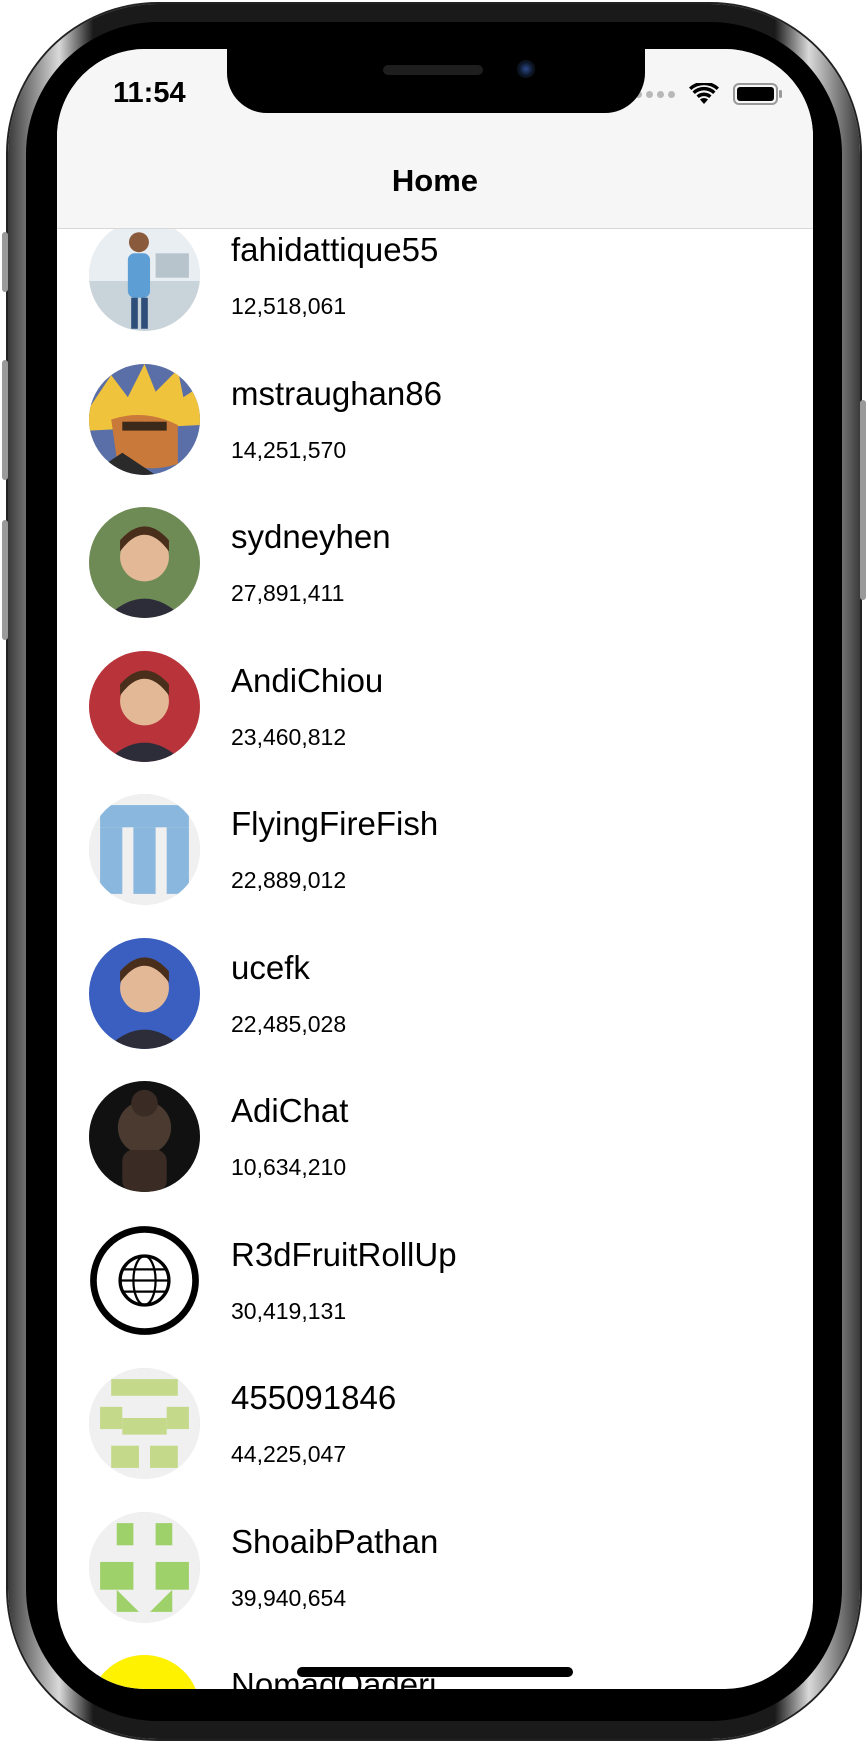 The width and height of the screenshot is (868, 1743). Describe the element at coordinates (289, 736) in the screenshot. I see `contribution-count: 23,460,812` at that location.